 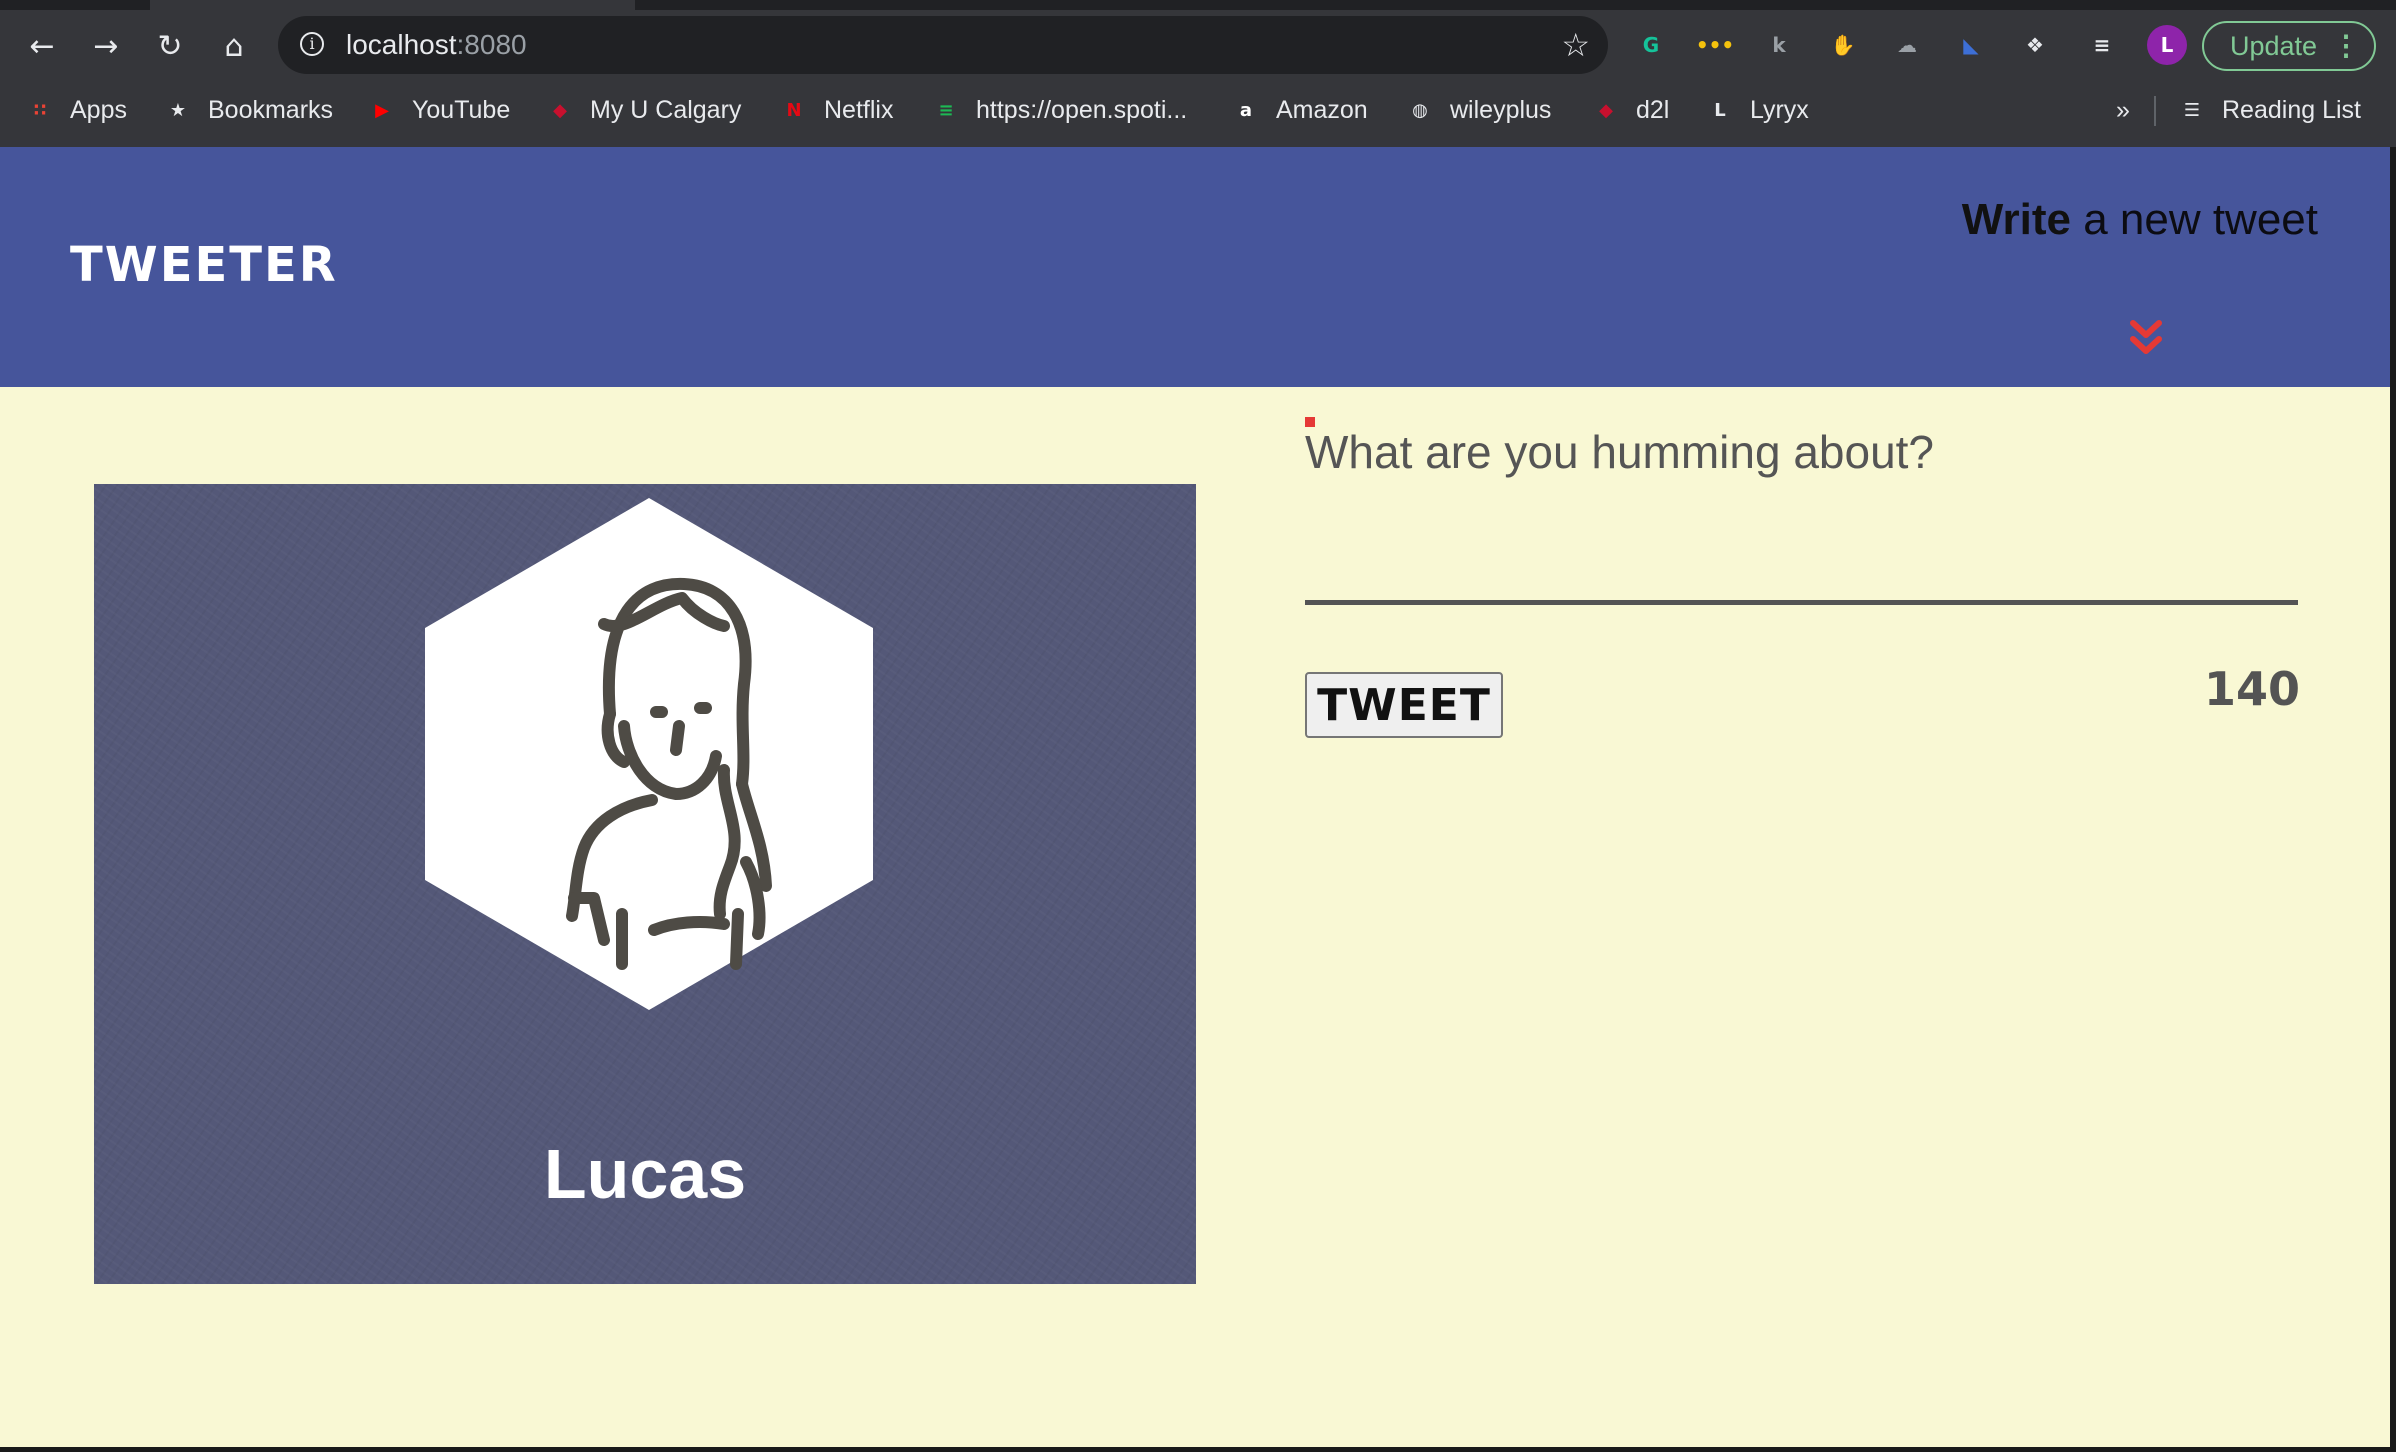 What do you see at coordinates (560, 110) in the screenshot?
I see `ucalgary-crest-icon: ◆` at bounding box center [560, 110].